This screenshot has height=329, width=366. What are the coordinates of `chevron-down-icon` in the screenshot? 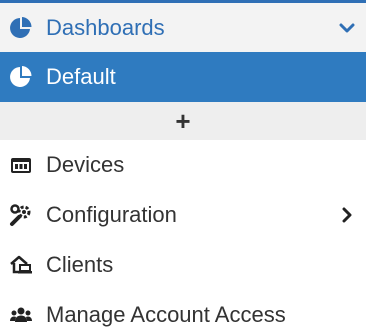 It's located at (347, 28).